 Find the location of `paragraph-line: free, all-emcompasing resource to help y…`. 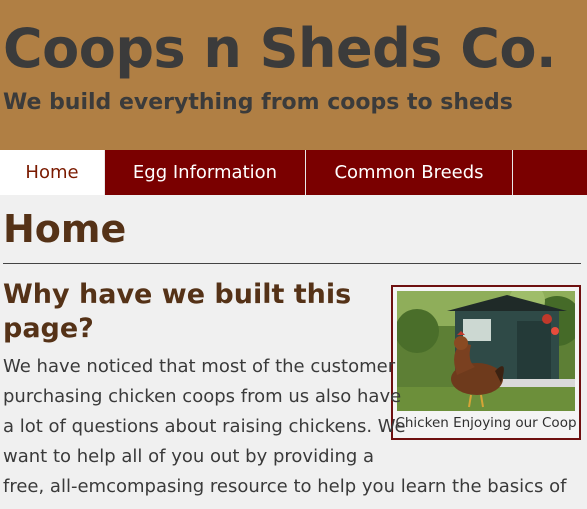

paragraph-line: free, all-emcompasing resource to help y… is located at coordinates (285, 486).